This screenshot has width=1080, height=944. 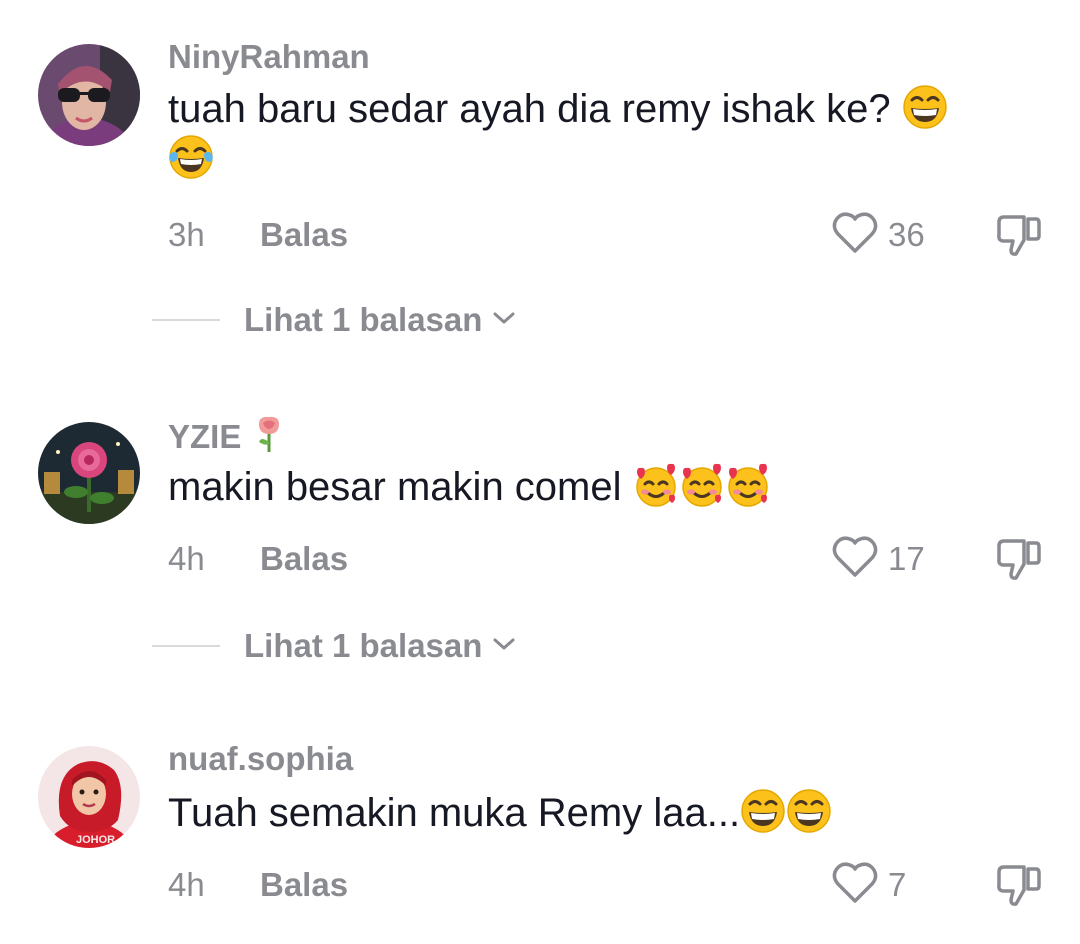 What do you see at coordinates (529, 109) in the screenshot?
I see `comment-text-body: tuah baru sedar ayah dia remy ishak ke?` at bounding box center [529, 109].